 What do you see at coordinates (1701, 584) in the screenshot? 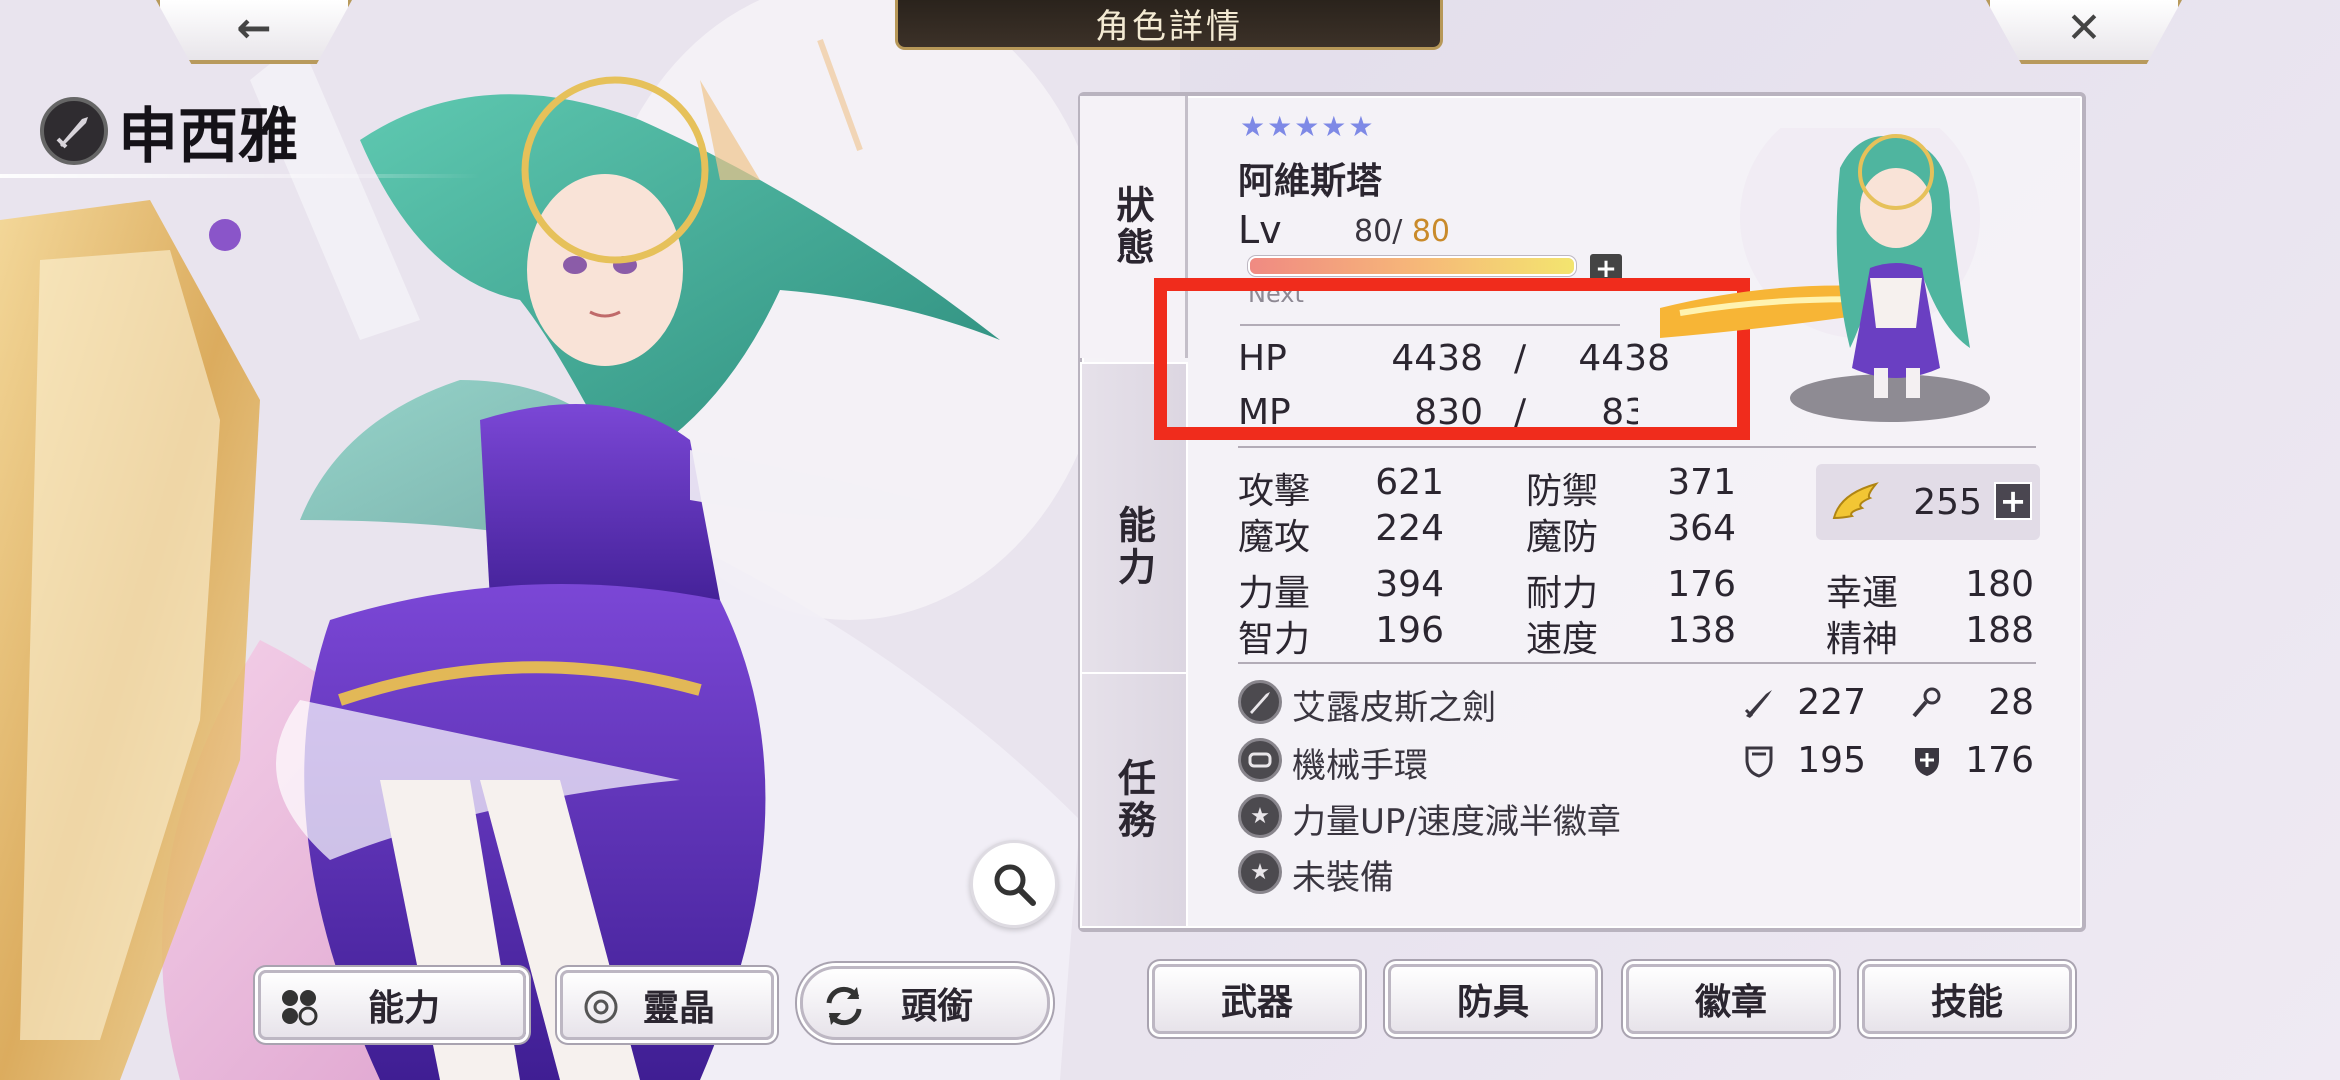
I see `stat-endurance-value: 176` at bounding box center [1701, 584].